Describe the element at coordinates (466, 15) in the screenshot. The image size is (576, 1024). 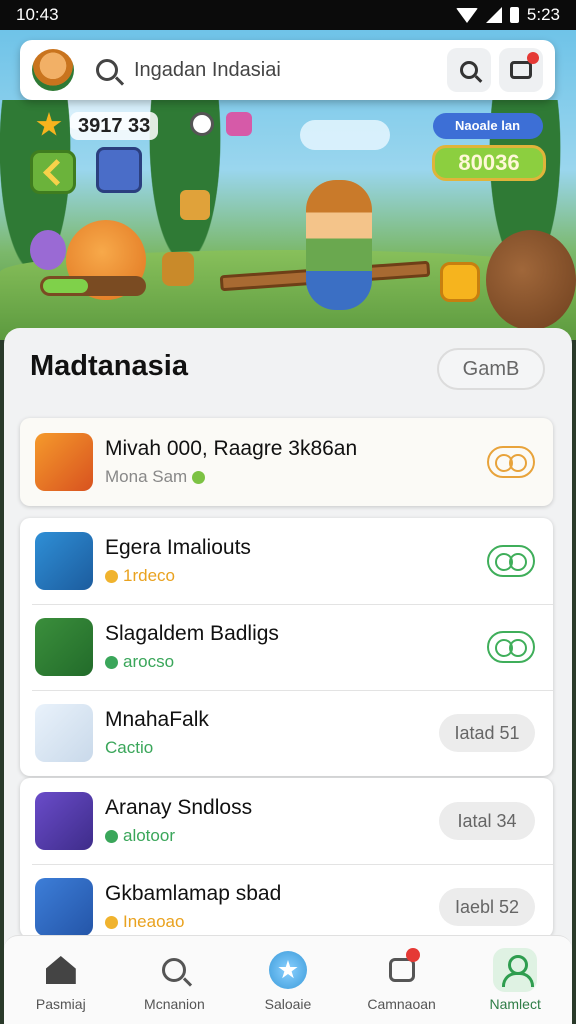
I see `wifi-icon` at that location.